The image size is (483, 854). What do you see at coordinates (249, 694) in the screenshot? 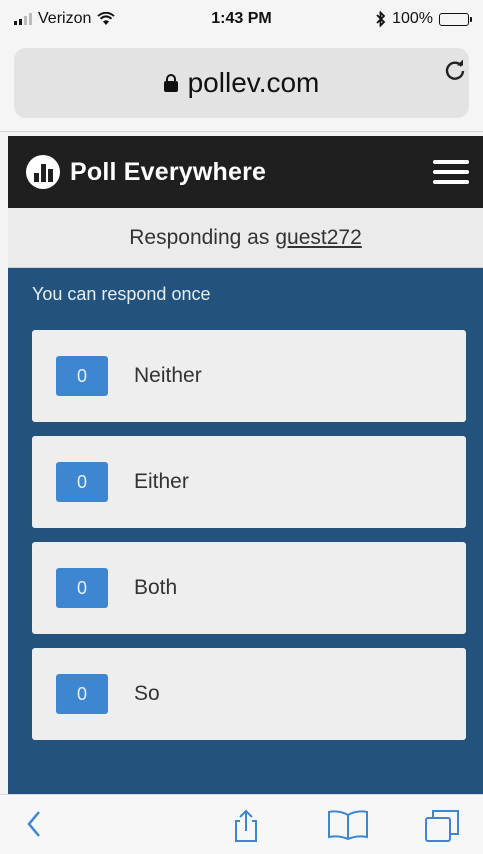
I see `poll-option-so: 0 So` at bounding box center [249, 694].